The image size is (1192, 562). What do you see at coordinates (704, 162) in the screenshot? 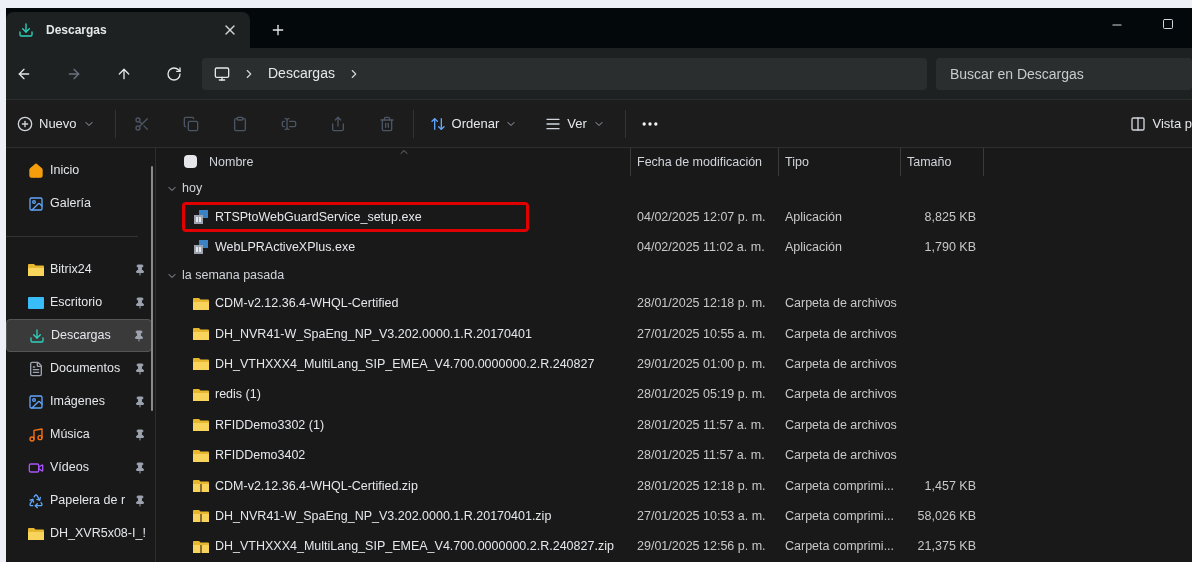
I see `column-header: Fecha de modificación` at bounding box center [704, 162].